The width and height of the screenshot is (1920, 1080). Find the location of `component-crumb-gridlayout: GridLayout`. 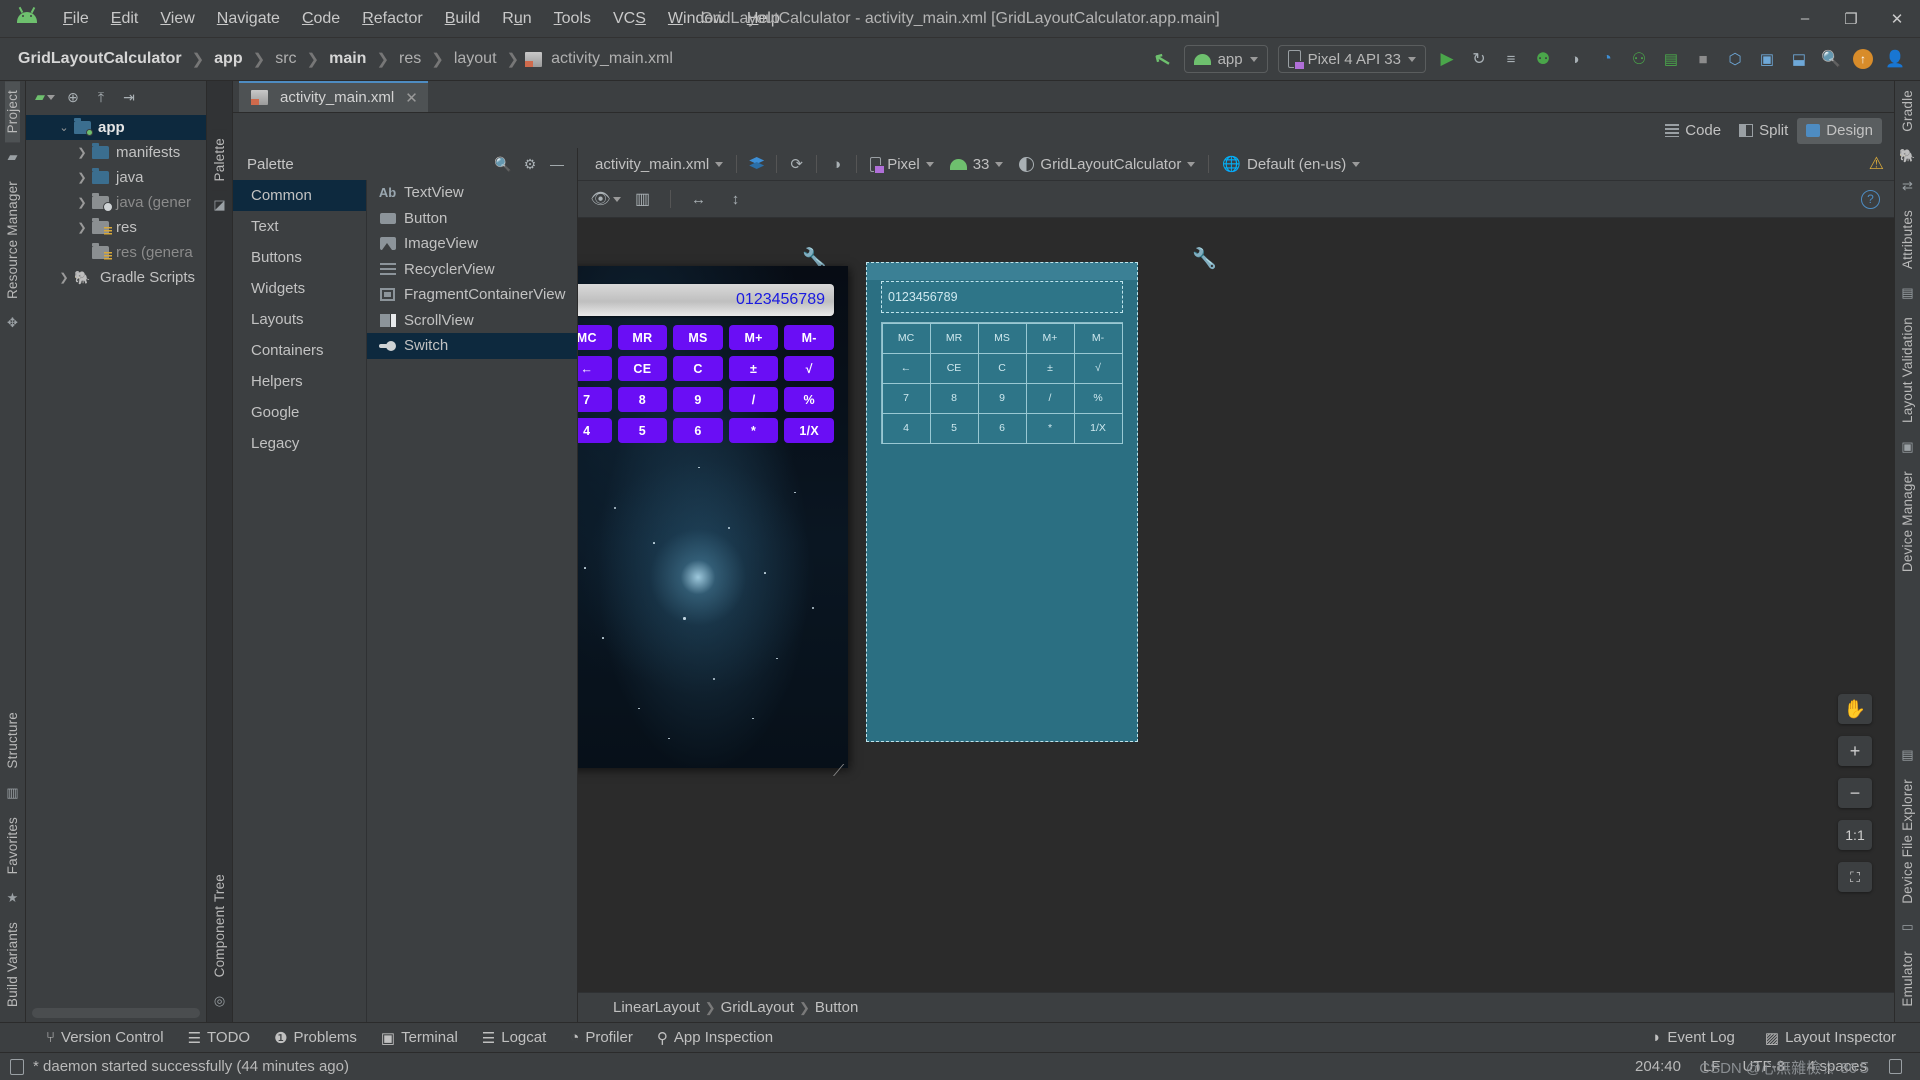

component-crumb-gridlayout: GridLayout is located at coordinates (757, 1007).